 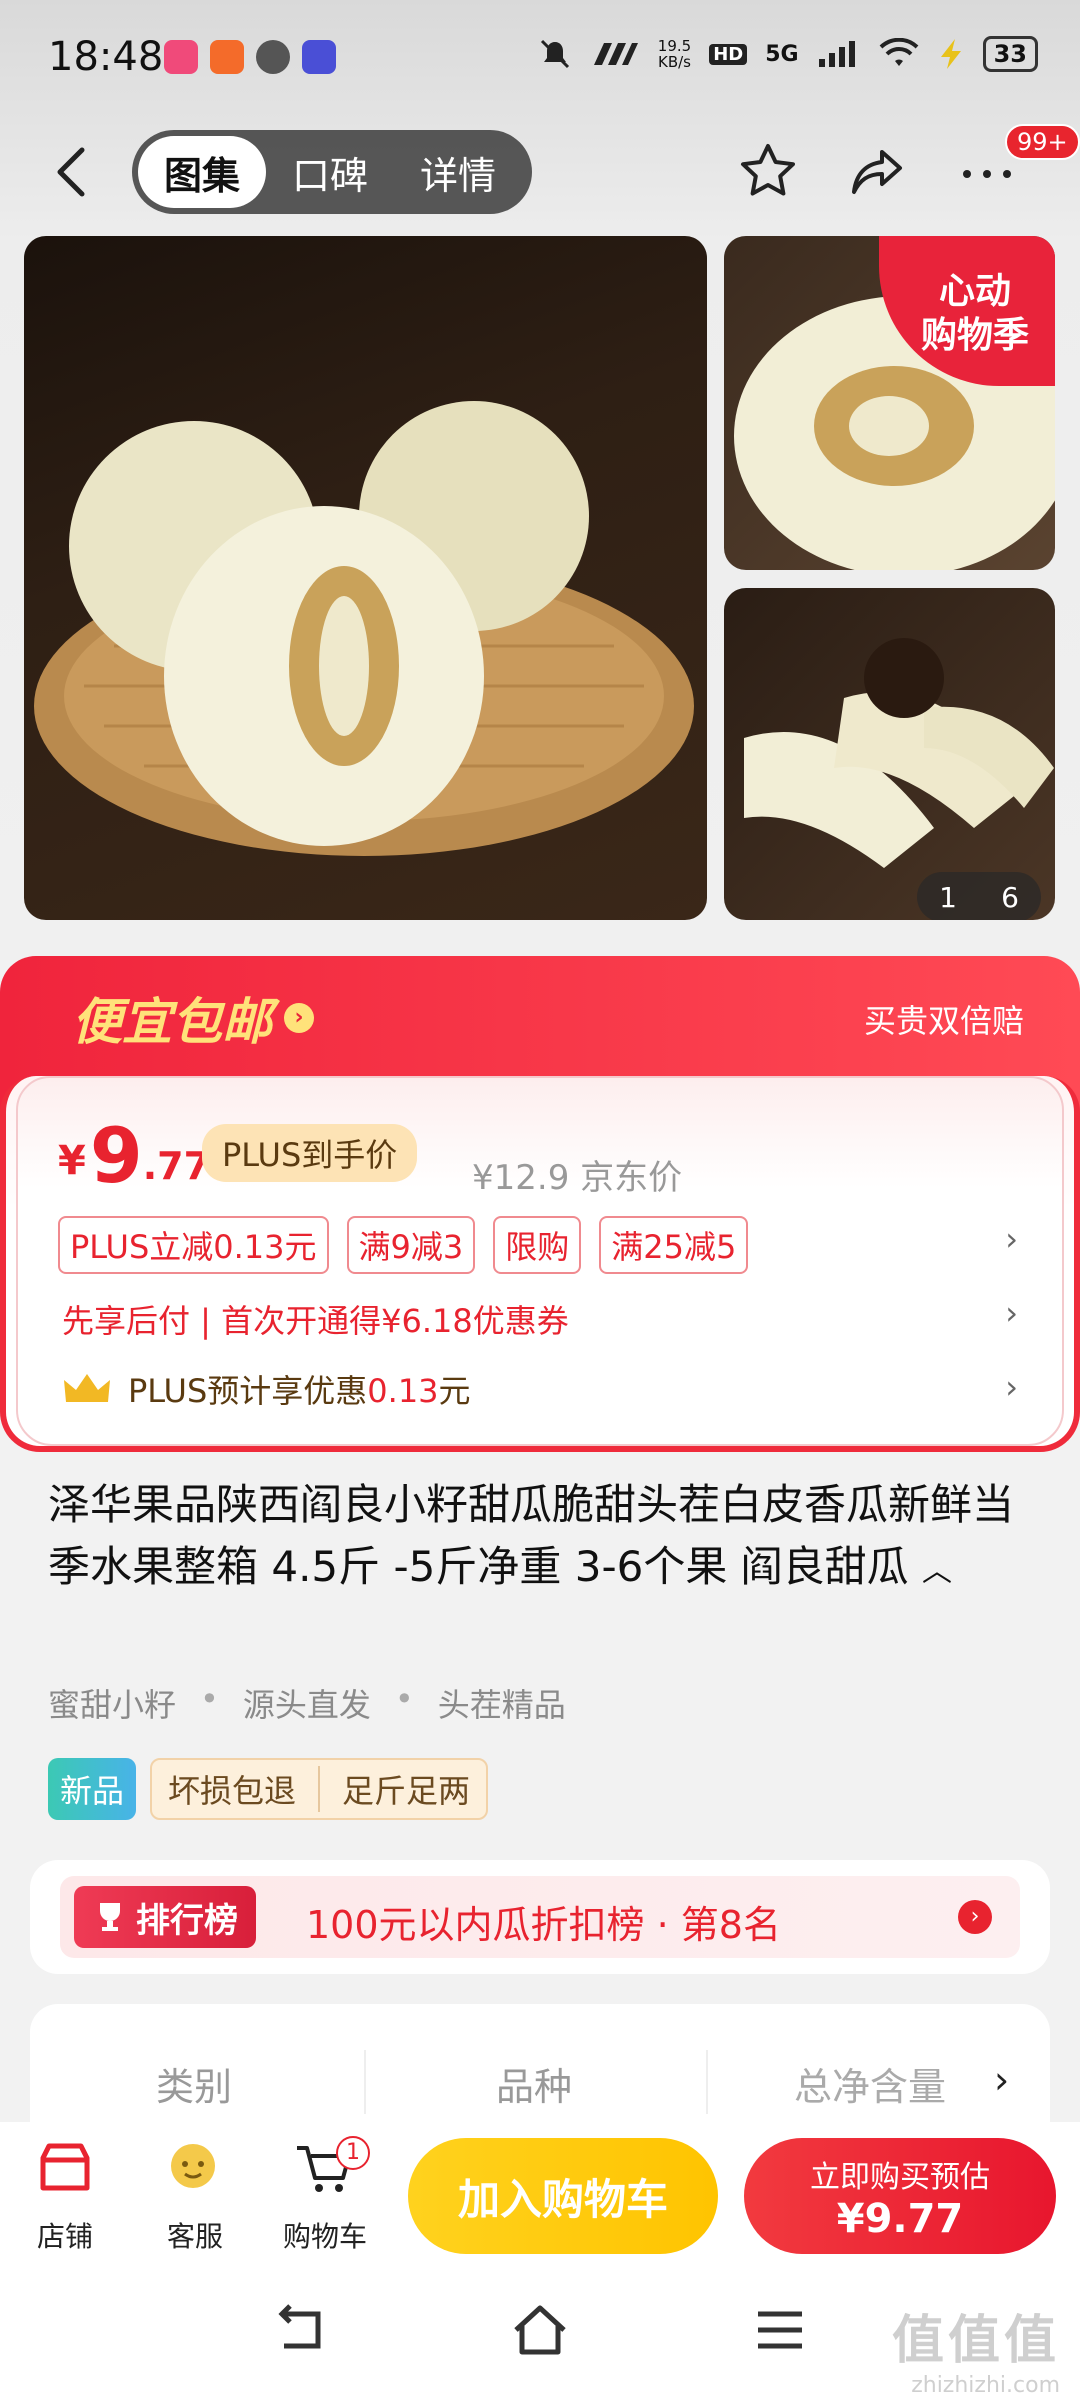 What do you see at coordinates (92, 1789) in the screenshot?
I see `new-product-badge: 新品` at bounding box center [92, 1789].